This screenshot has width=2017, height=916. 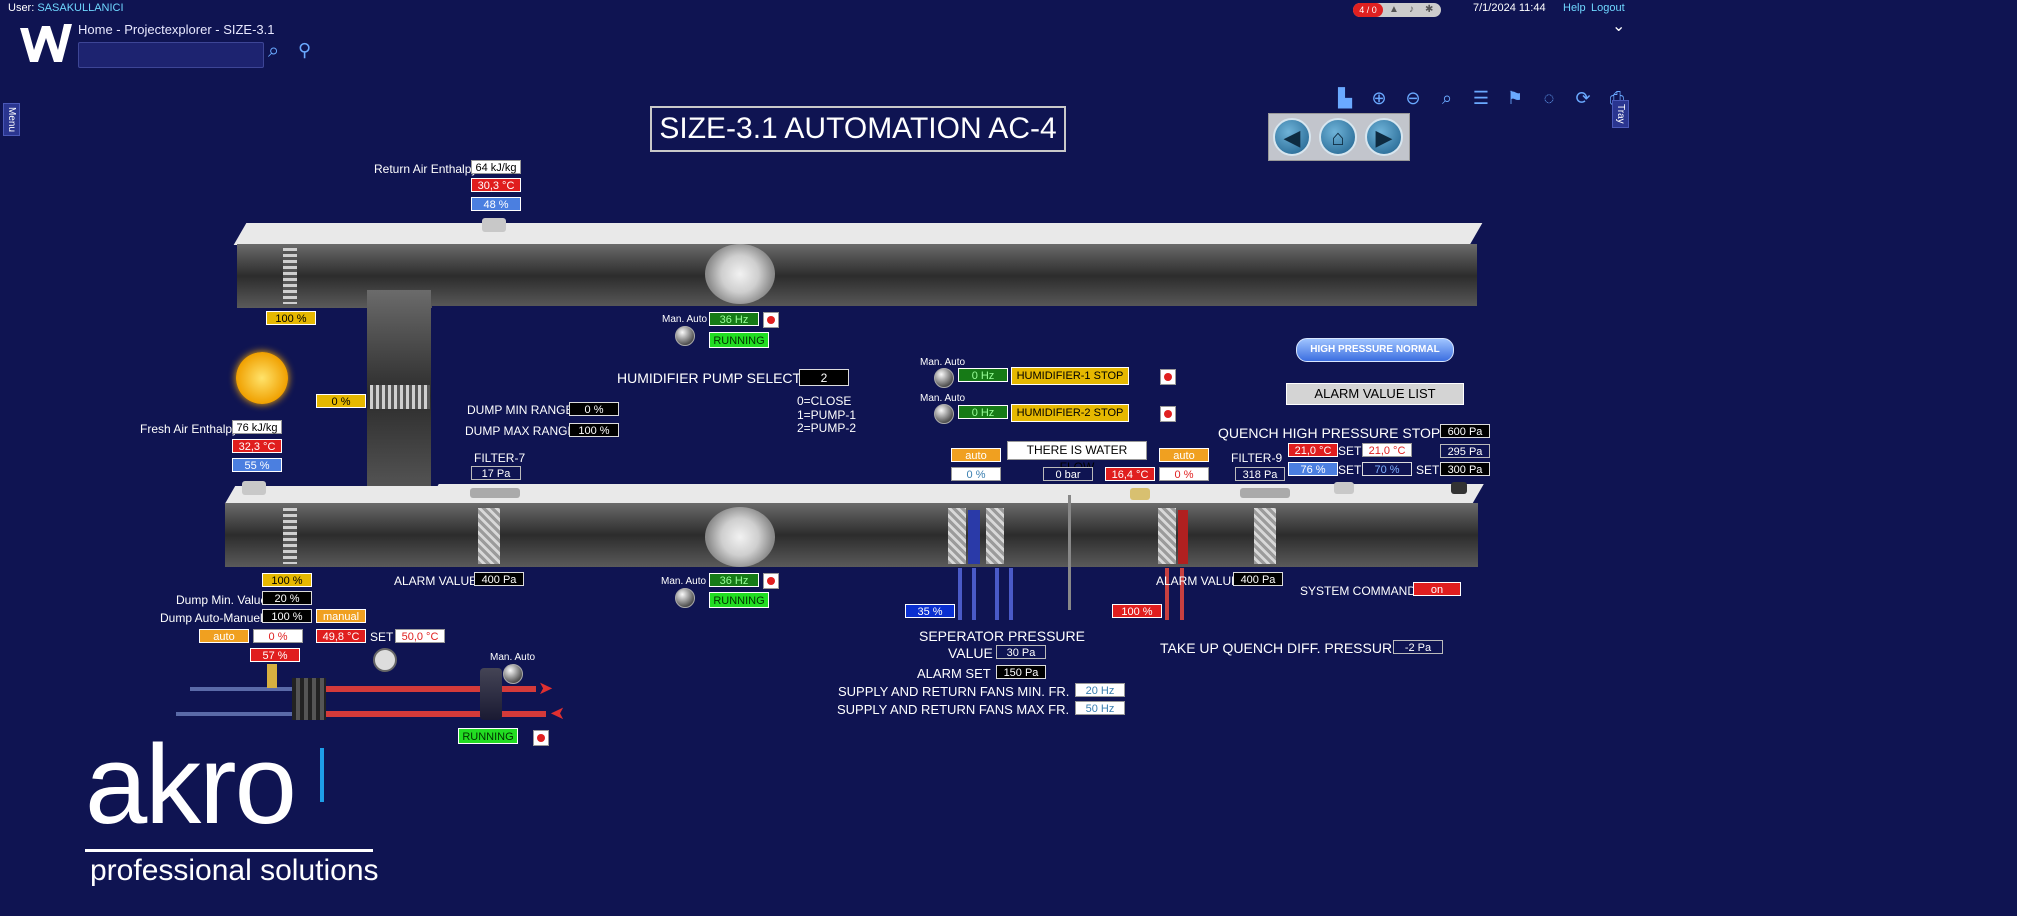 I want to click on humidifier-pump-select: 2, so click(x=824, y=377).